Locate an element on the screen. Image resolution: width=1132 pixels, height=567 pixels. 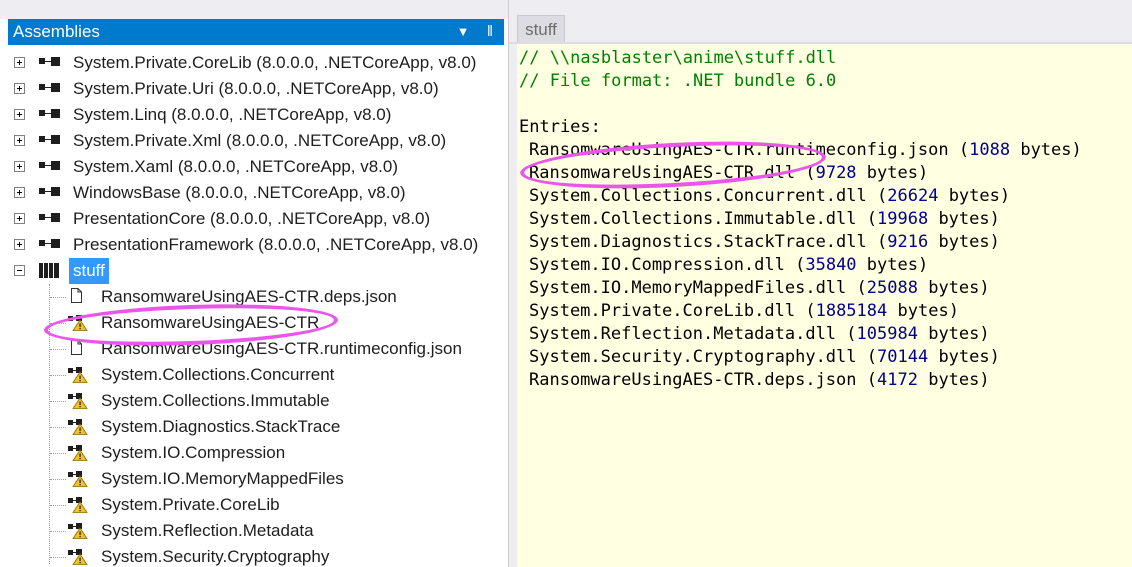
code-comment-line: // File format: .NET bundle 6.0 is located at coordinates (677, 81).